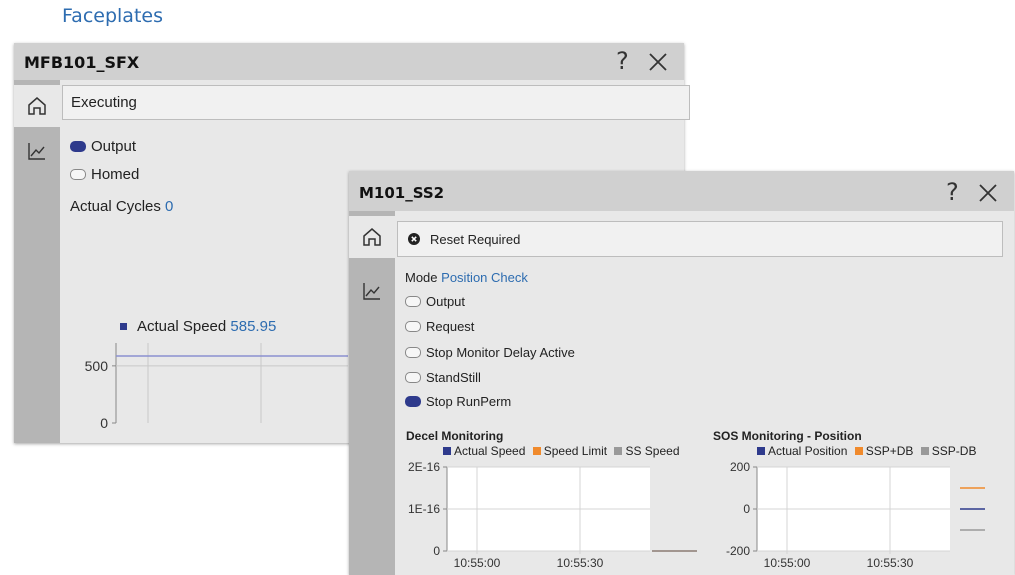  I want to click on status-bar: Executing, so click(376, 102).